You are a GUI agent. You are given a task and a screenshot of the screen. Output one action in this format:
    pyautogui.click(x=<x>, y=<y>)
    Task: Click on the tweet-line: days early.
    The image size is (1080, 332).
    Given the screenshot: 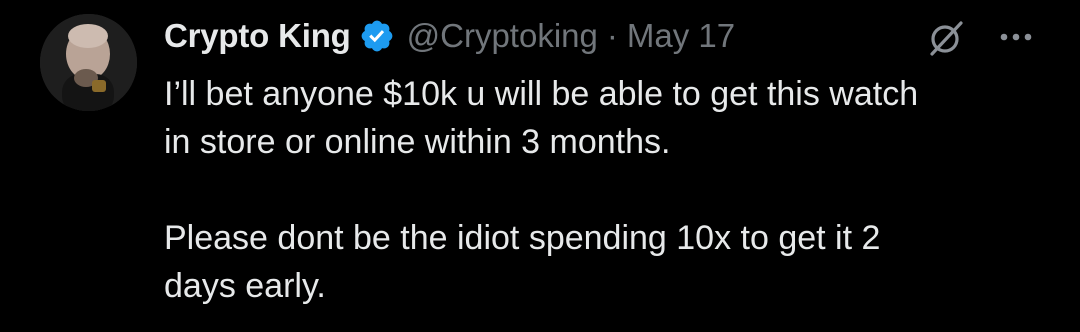 What is the action you would take?
    pyautogui.click(x=245, y=286)
    